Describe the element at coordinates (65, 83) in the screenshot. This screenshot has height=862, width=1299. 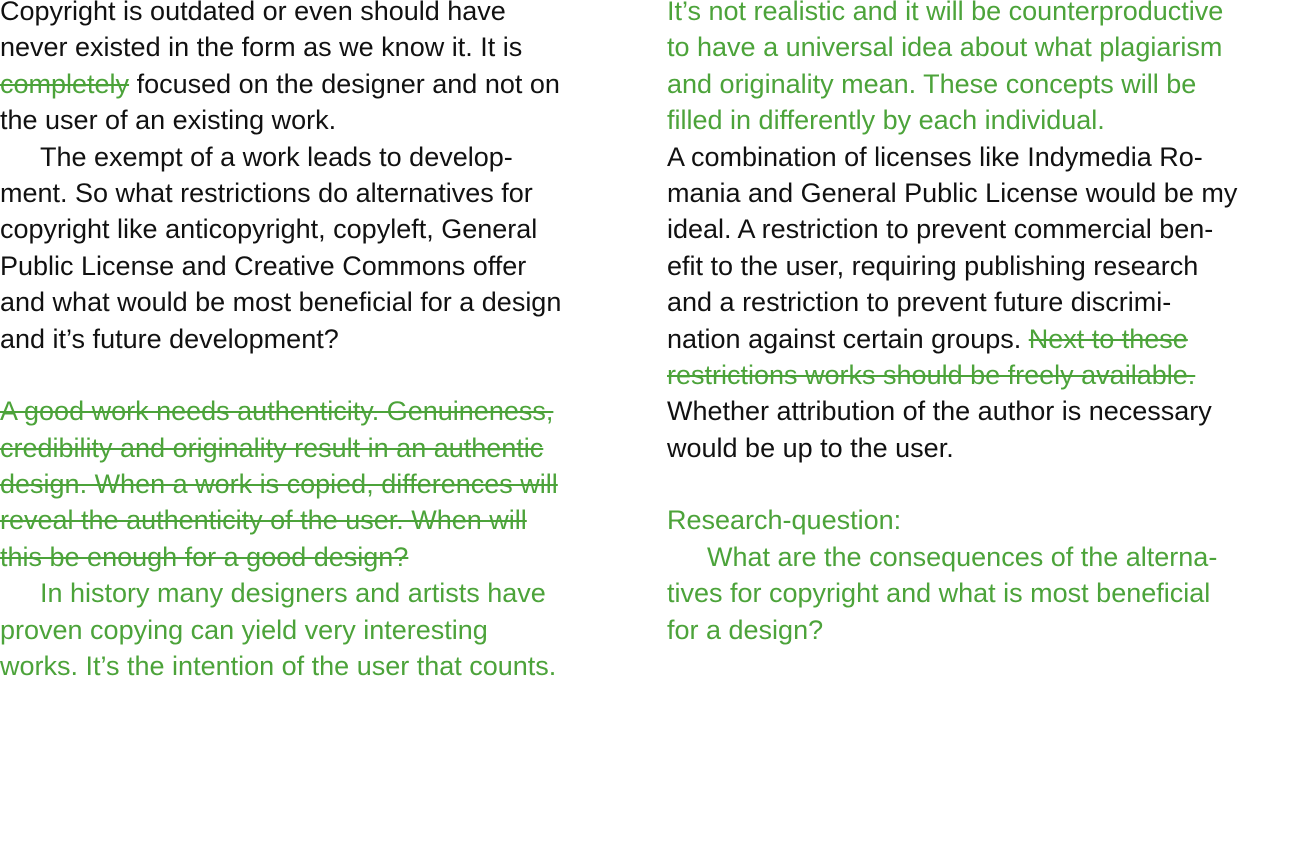
I see `struck-word: completely` at that location.